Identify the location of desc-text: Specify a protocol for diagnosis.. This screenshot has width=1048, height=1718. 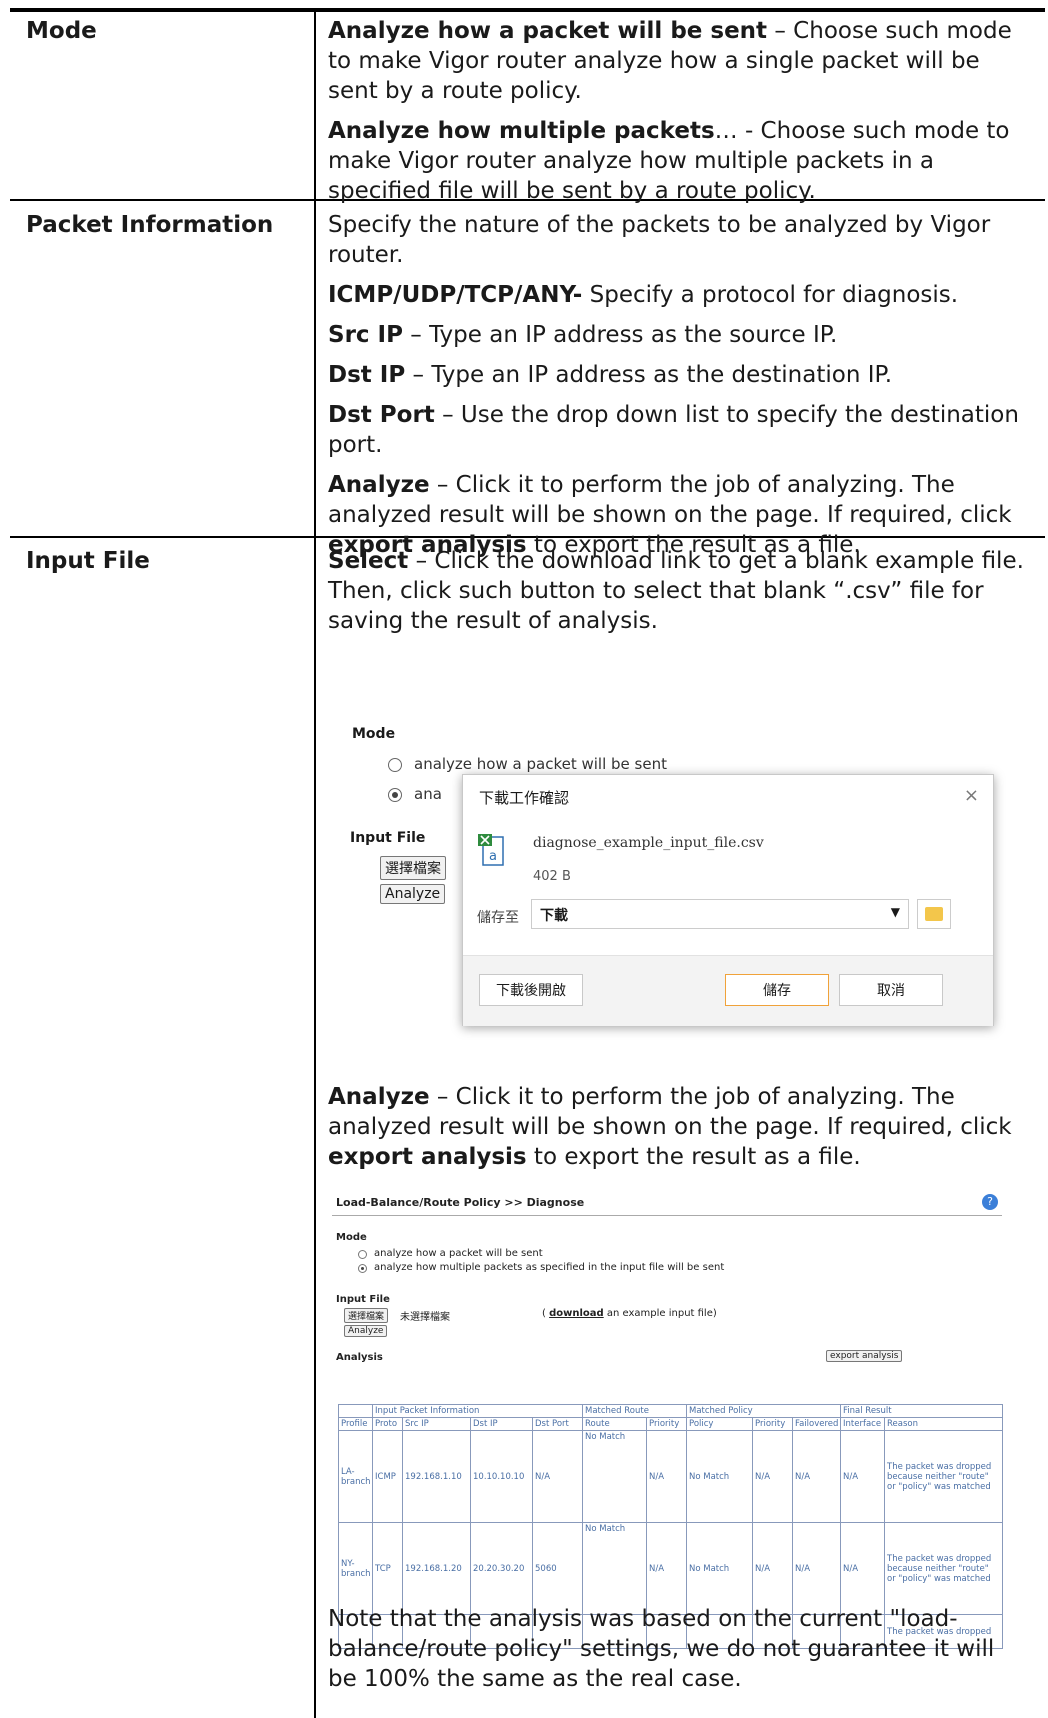
(770, 295).